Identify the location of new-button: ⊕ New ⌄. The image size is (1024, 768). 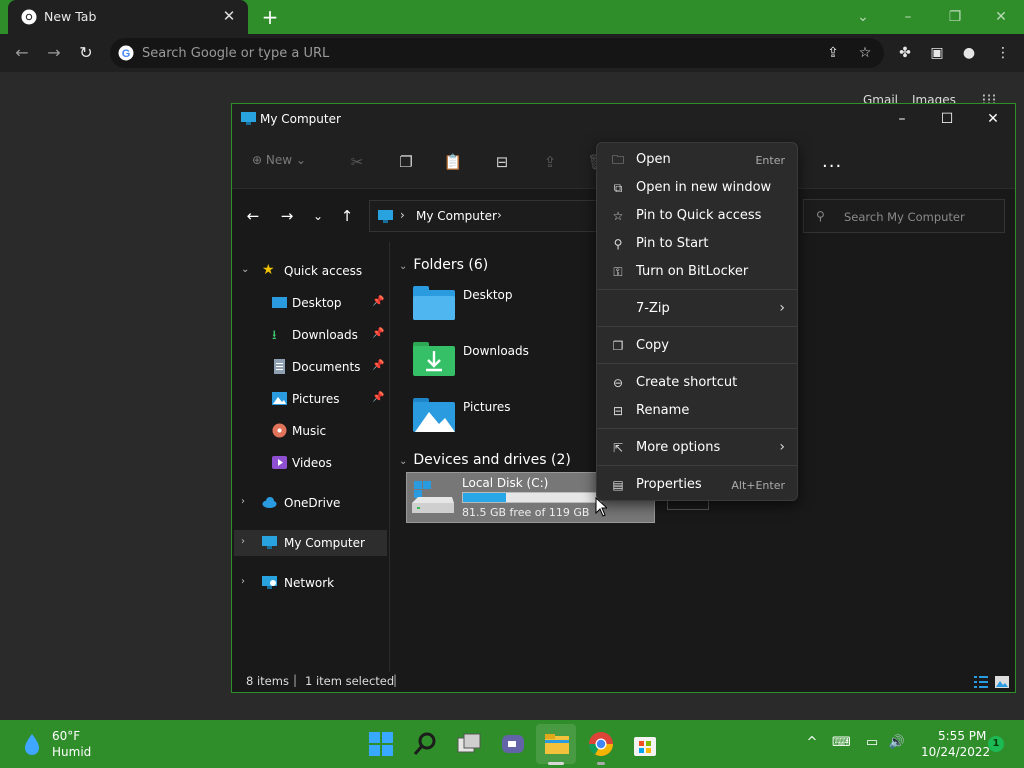
(279, 160).